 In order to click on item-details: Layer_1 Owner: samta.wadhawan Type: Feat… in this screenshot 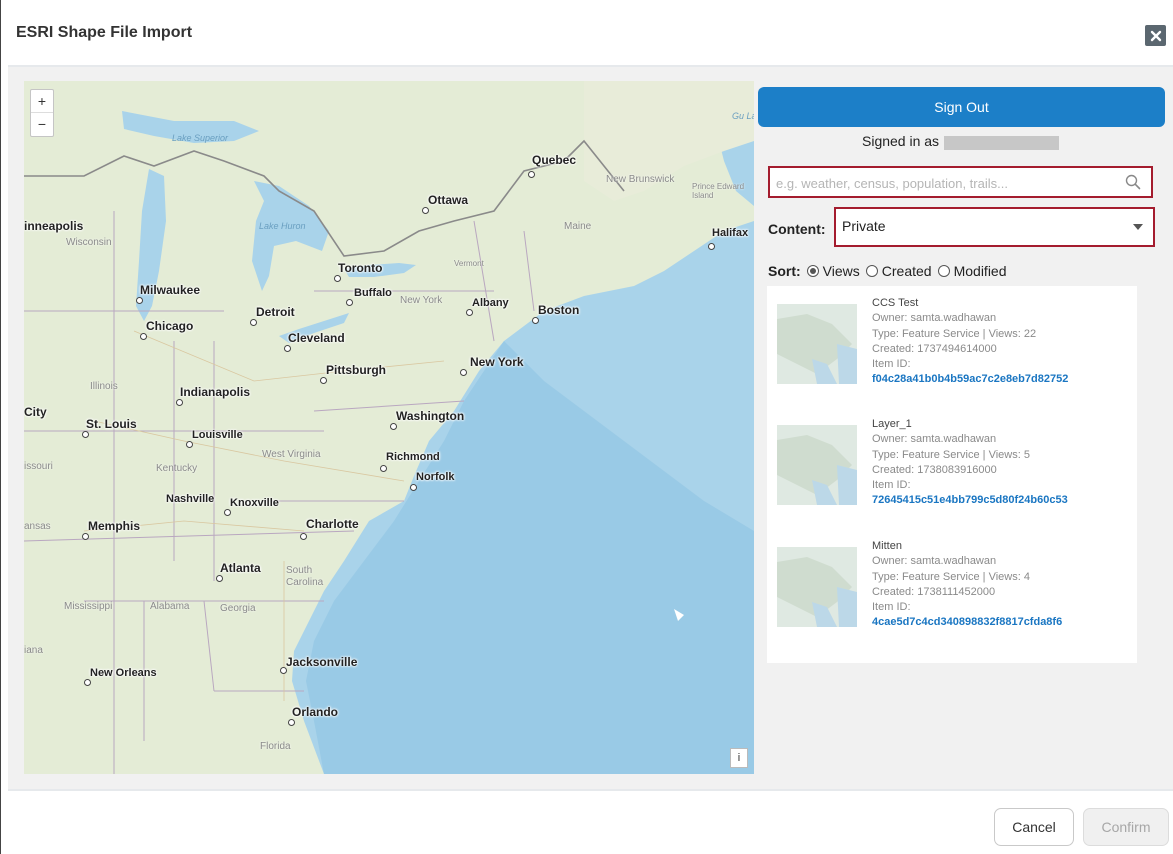, I will do `click(970, 463)`.